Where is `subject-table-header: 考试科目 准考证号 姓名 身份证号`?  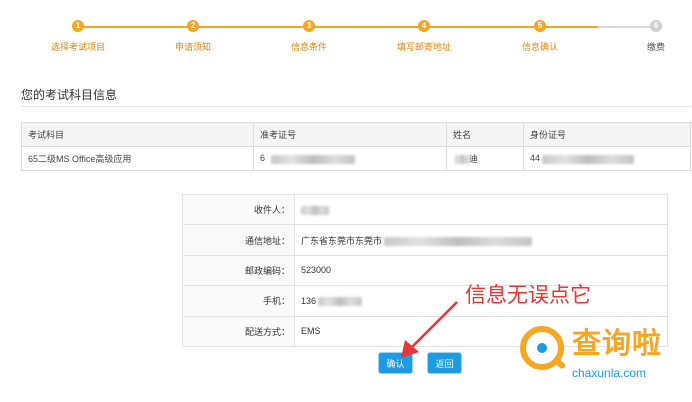
subject-table-header: 考试科目 准考证号 姓名 身份证号 is located at coordinates (356, 134).